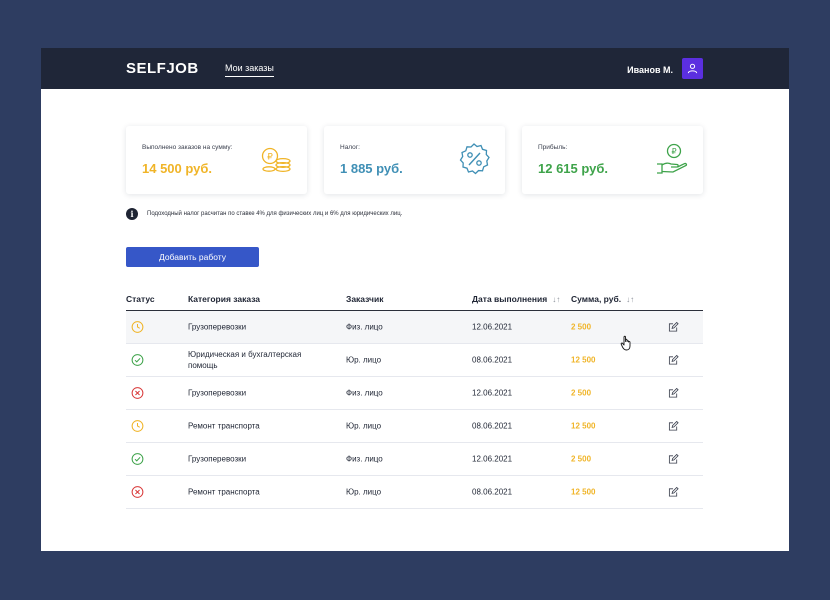  What do you see at coordinates (553, 147) in the screenshot?
I see `card-profit-label: Прибыль:` at bounding box center [553, 147].